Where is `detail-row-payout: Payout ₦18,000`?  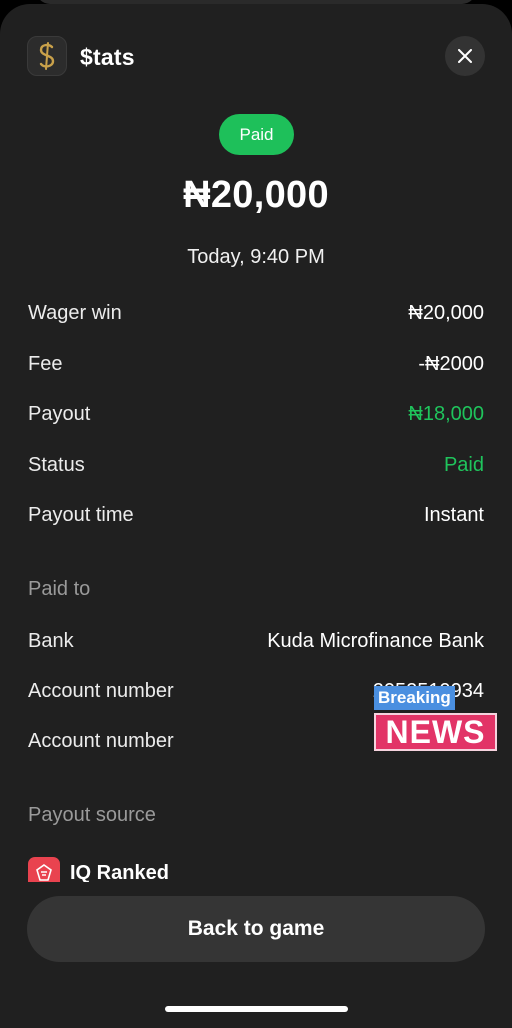
detail-row-payout: Payout ₦18,000 is located at coordinates (256, 414).